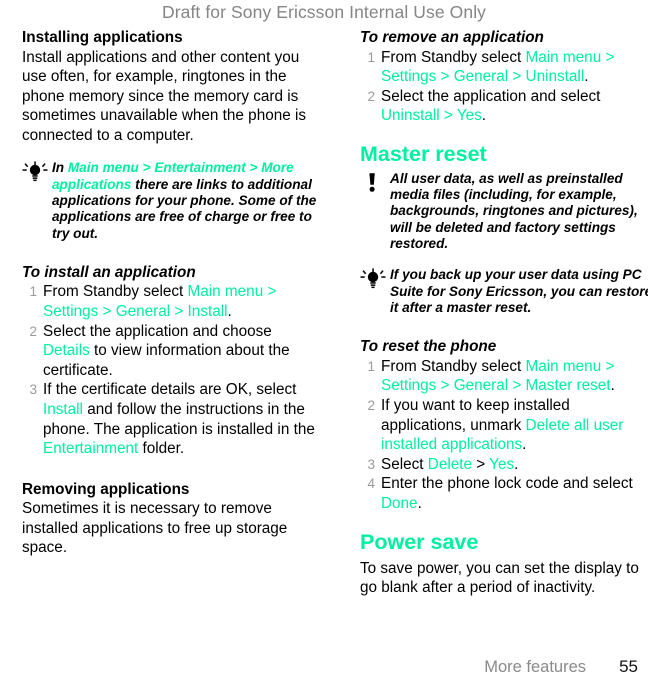 The height and width of the screenshot is (683, 648). What do you see at coordinates (449, 464) in the screenshot?
I see `step-menu-path: Delete` at bounding box center [449, 464].